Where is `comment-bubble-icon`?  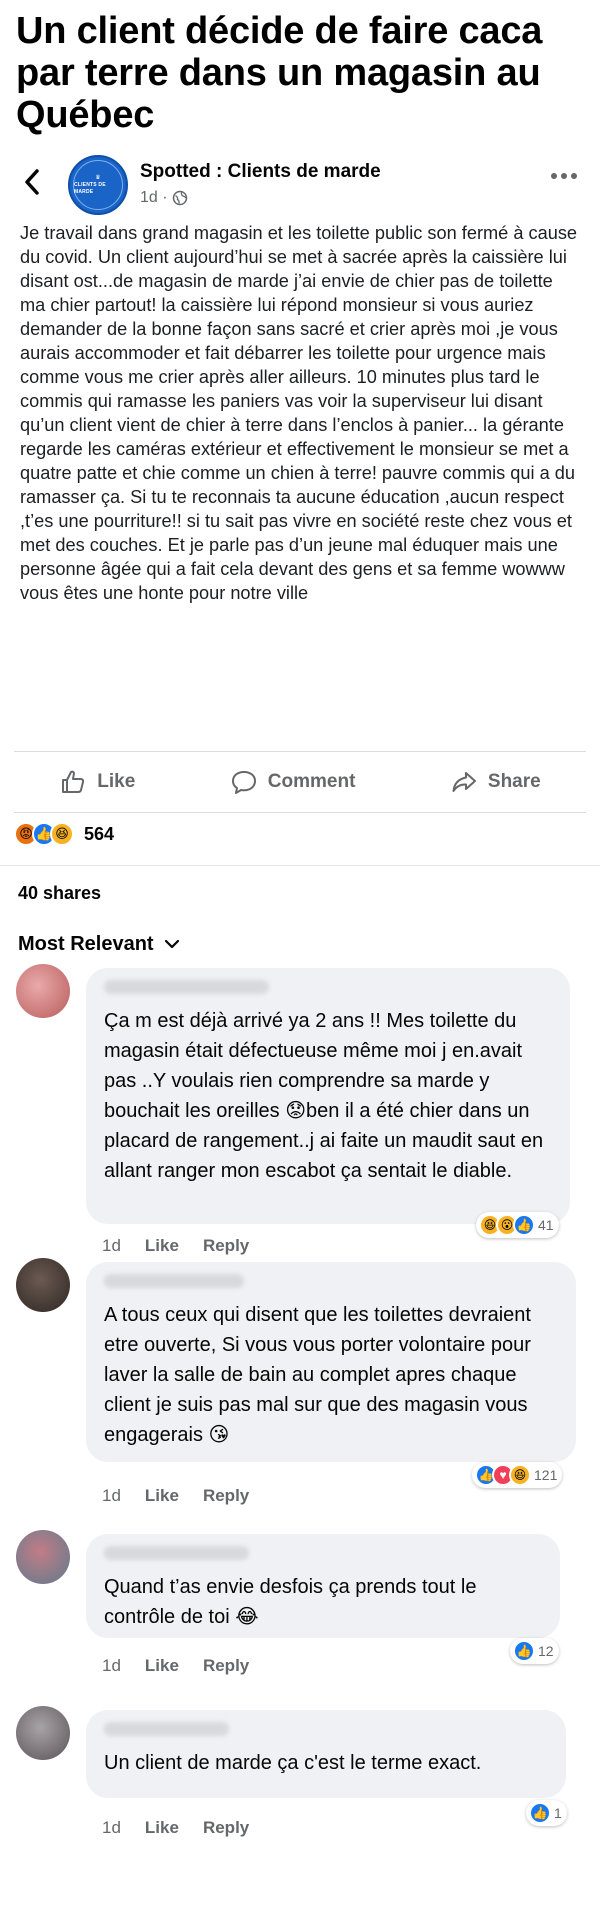 comment-bubble-icon is located at coordinates (243, 782).